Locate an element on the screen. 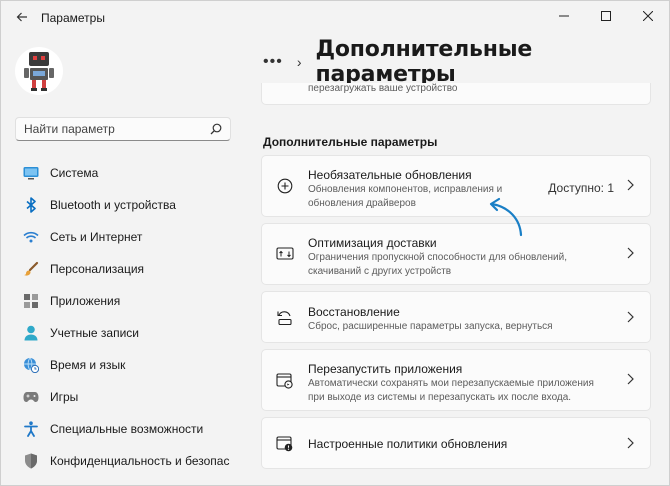 The image size is (670, 486). sidebar-item-time-language: Время и язык is located at coordinates (125, 365).